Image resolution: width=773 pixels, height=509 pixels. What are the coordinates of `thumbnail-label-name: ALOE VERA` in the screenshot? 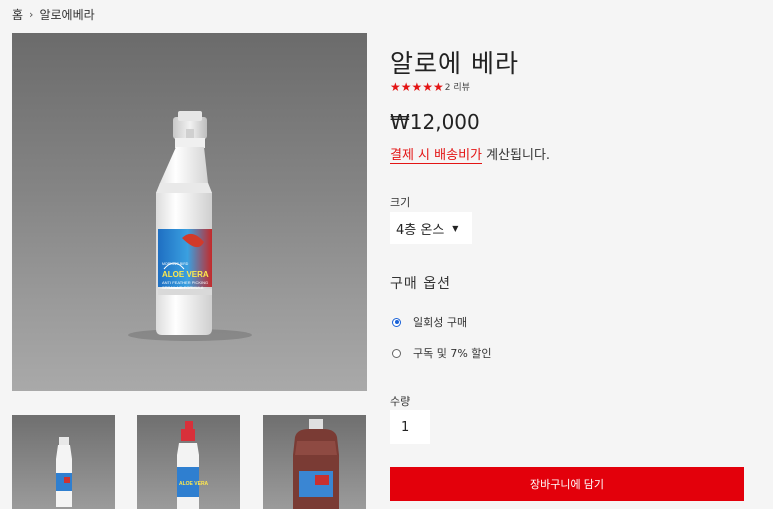 It's located at (194, 484).